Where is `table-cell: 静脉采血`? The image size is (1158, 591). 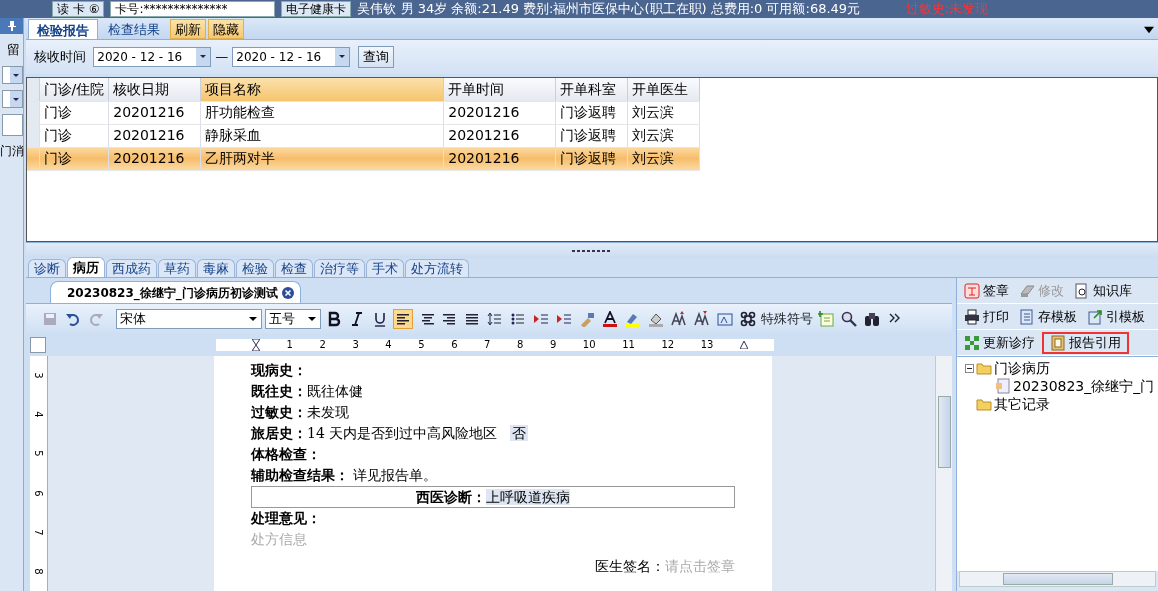
table-cell: 静脉采血 is located at coordinates (322, 135).